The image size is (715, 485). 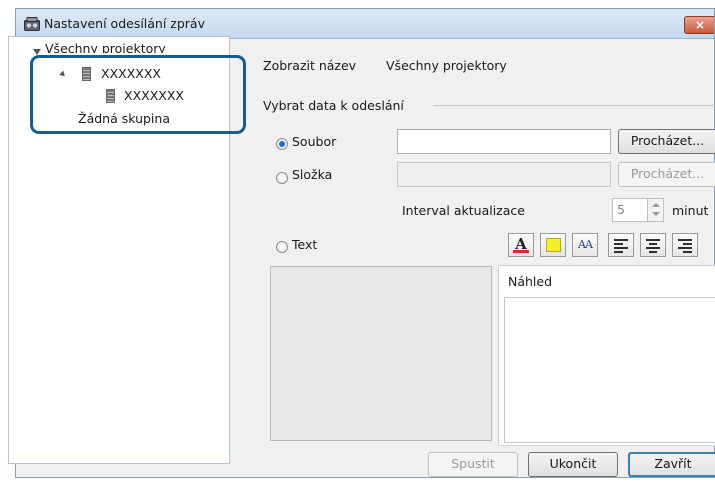 What do you see at coordinates (573, 464) in the screenshot?
I see `stop-button: Ukončit` at bounding box center [573, 464].